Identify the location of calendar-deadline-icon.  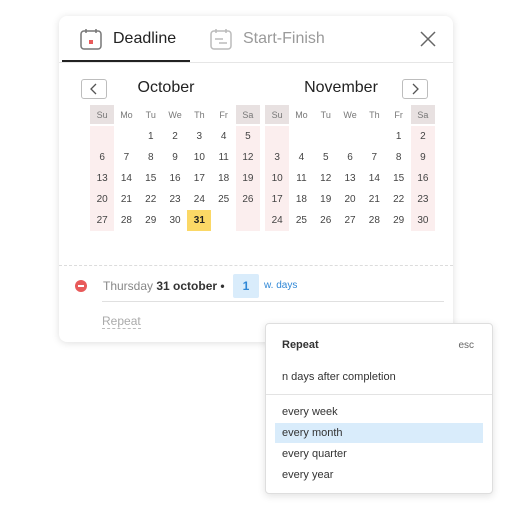
(91, 39).